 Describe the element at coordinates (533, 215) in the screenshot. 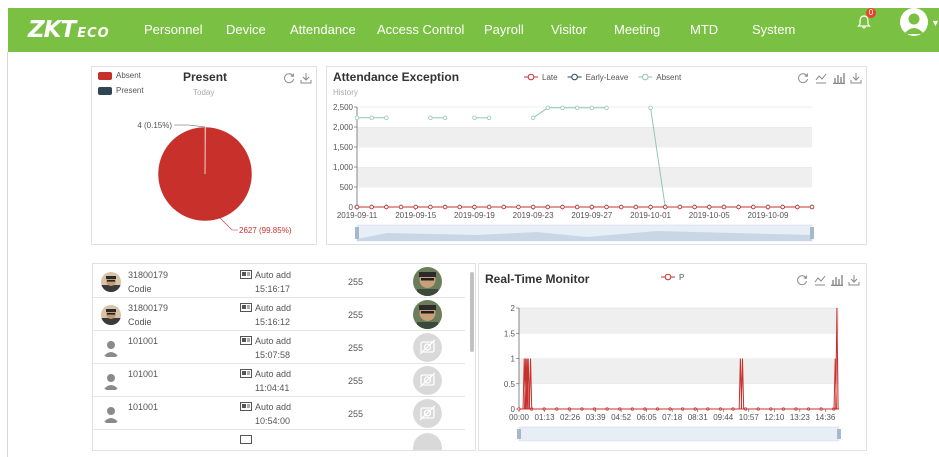

I see `x-tick-label: 2019-09-23` at that location.